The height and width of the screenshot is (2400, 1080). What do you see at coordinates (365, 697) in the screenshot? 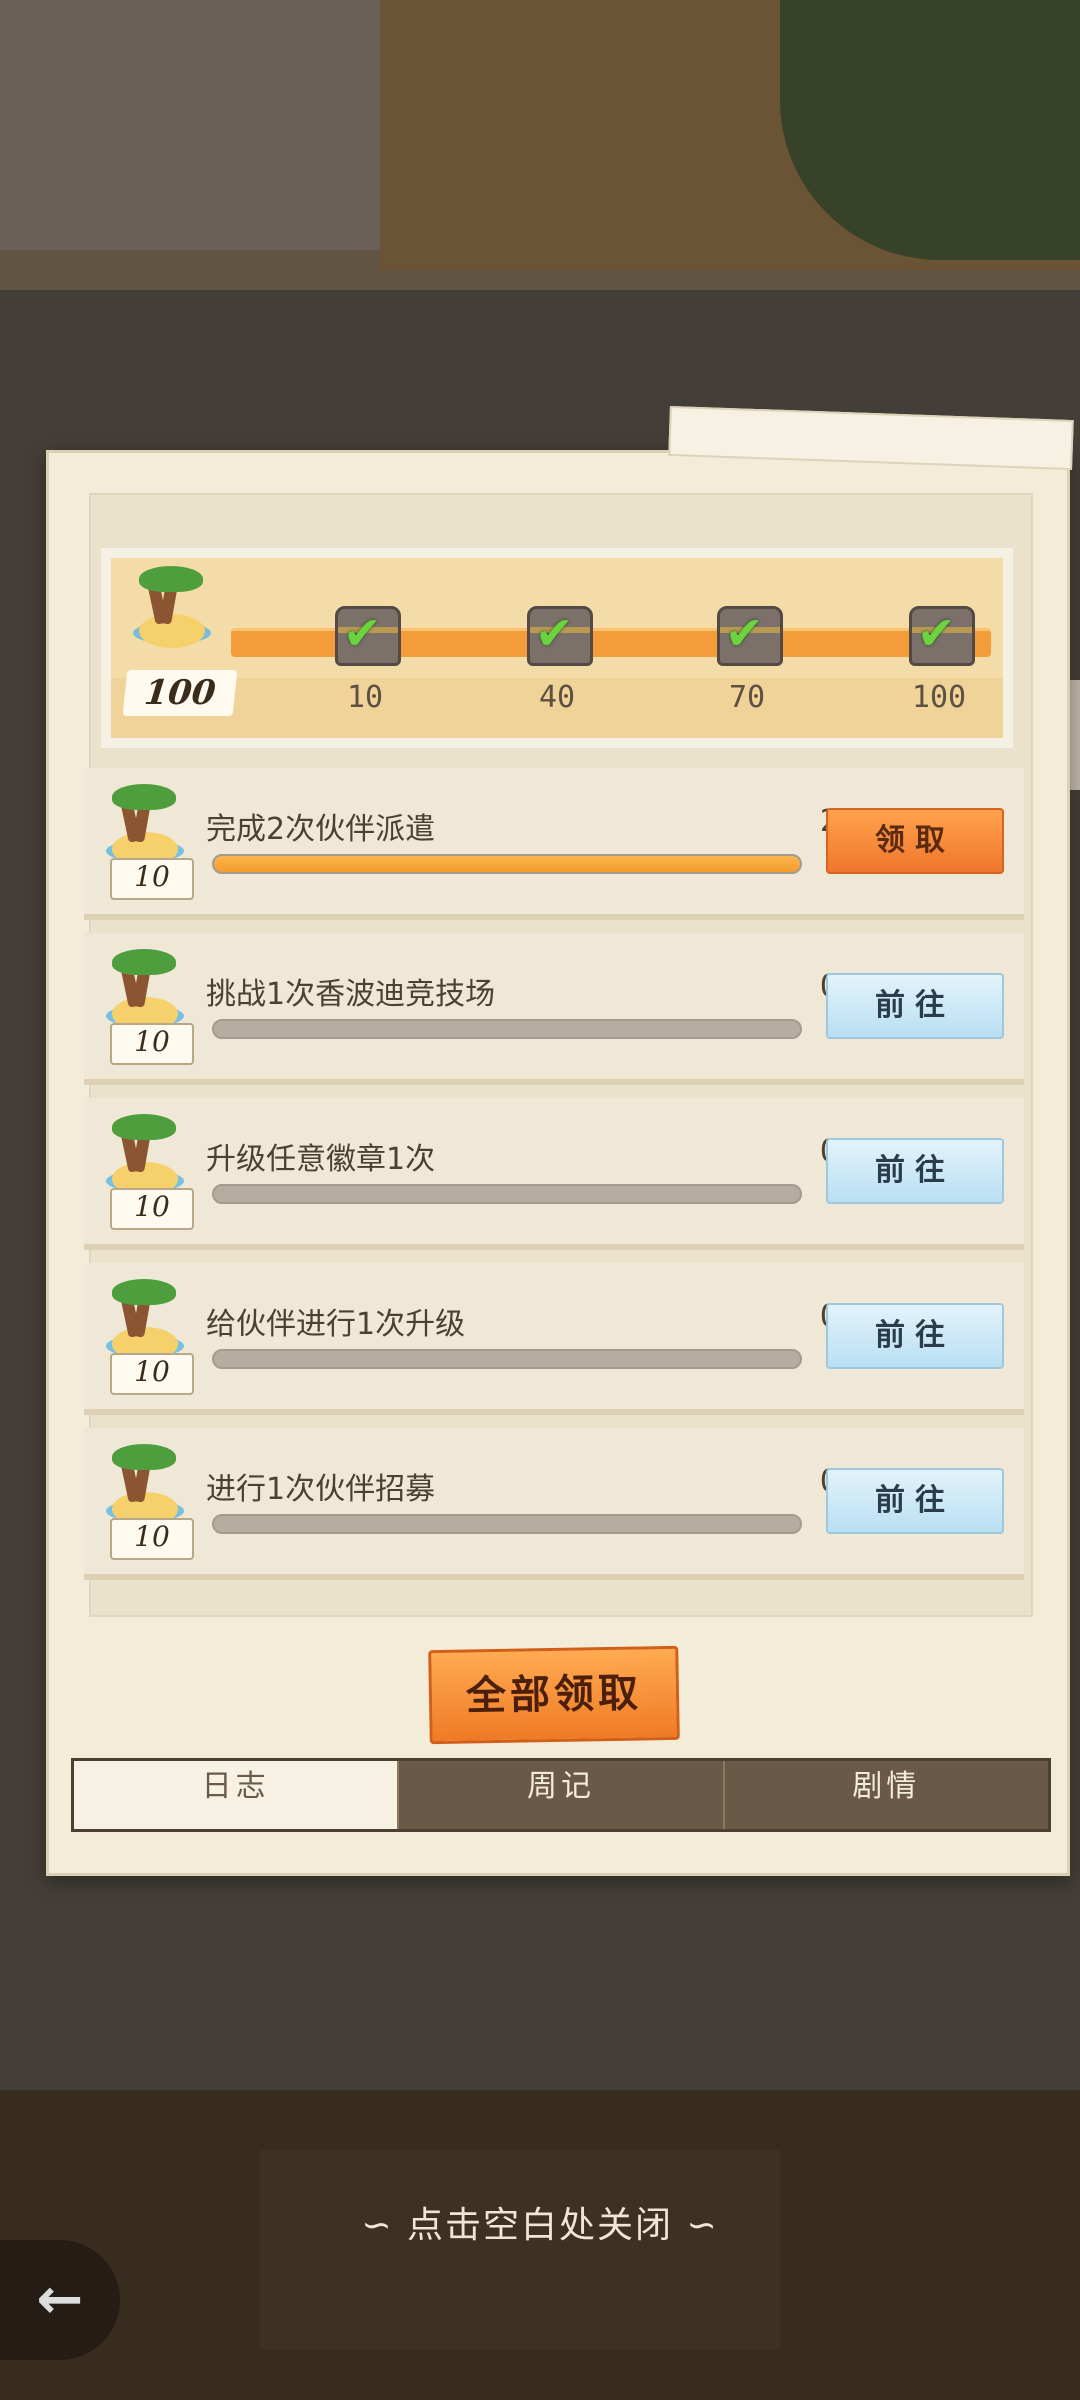
I see `milestone-label: 10` at bounding box center [365, 697].